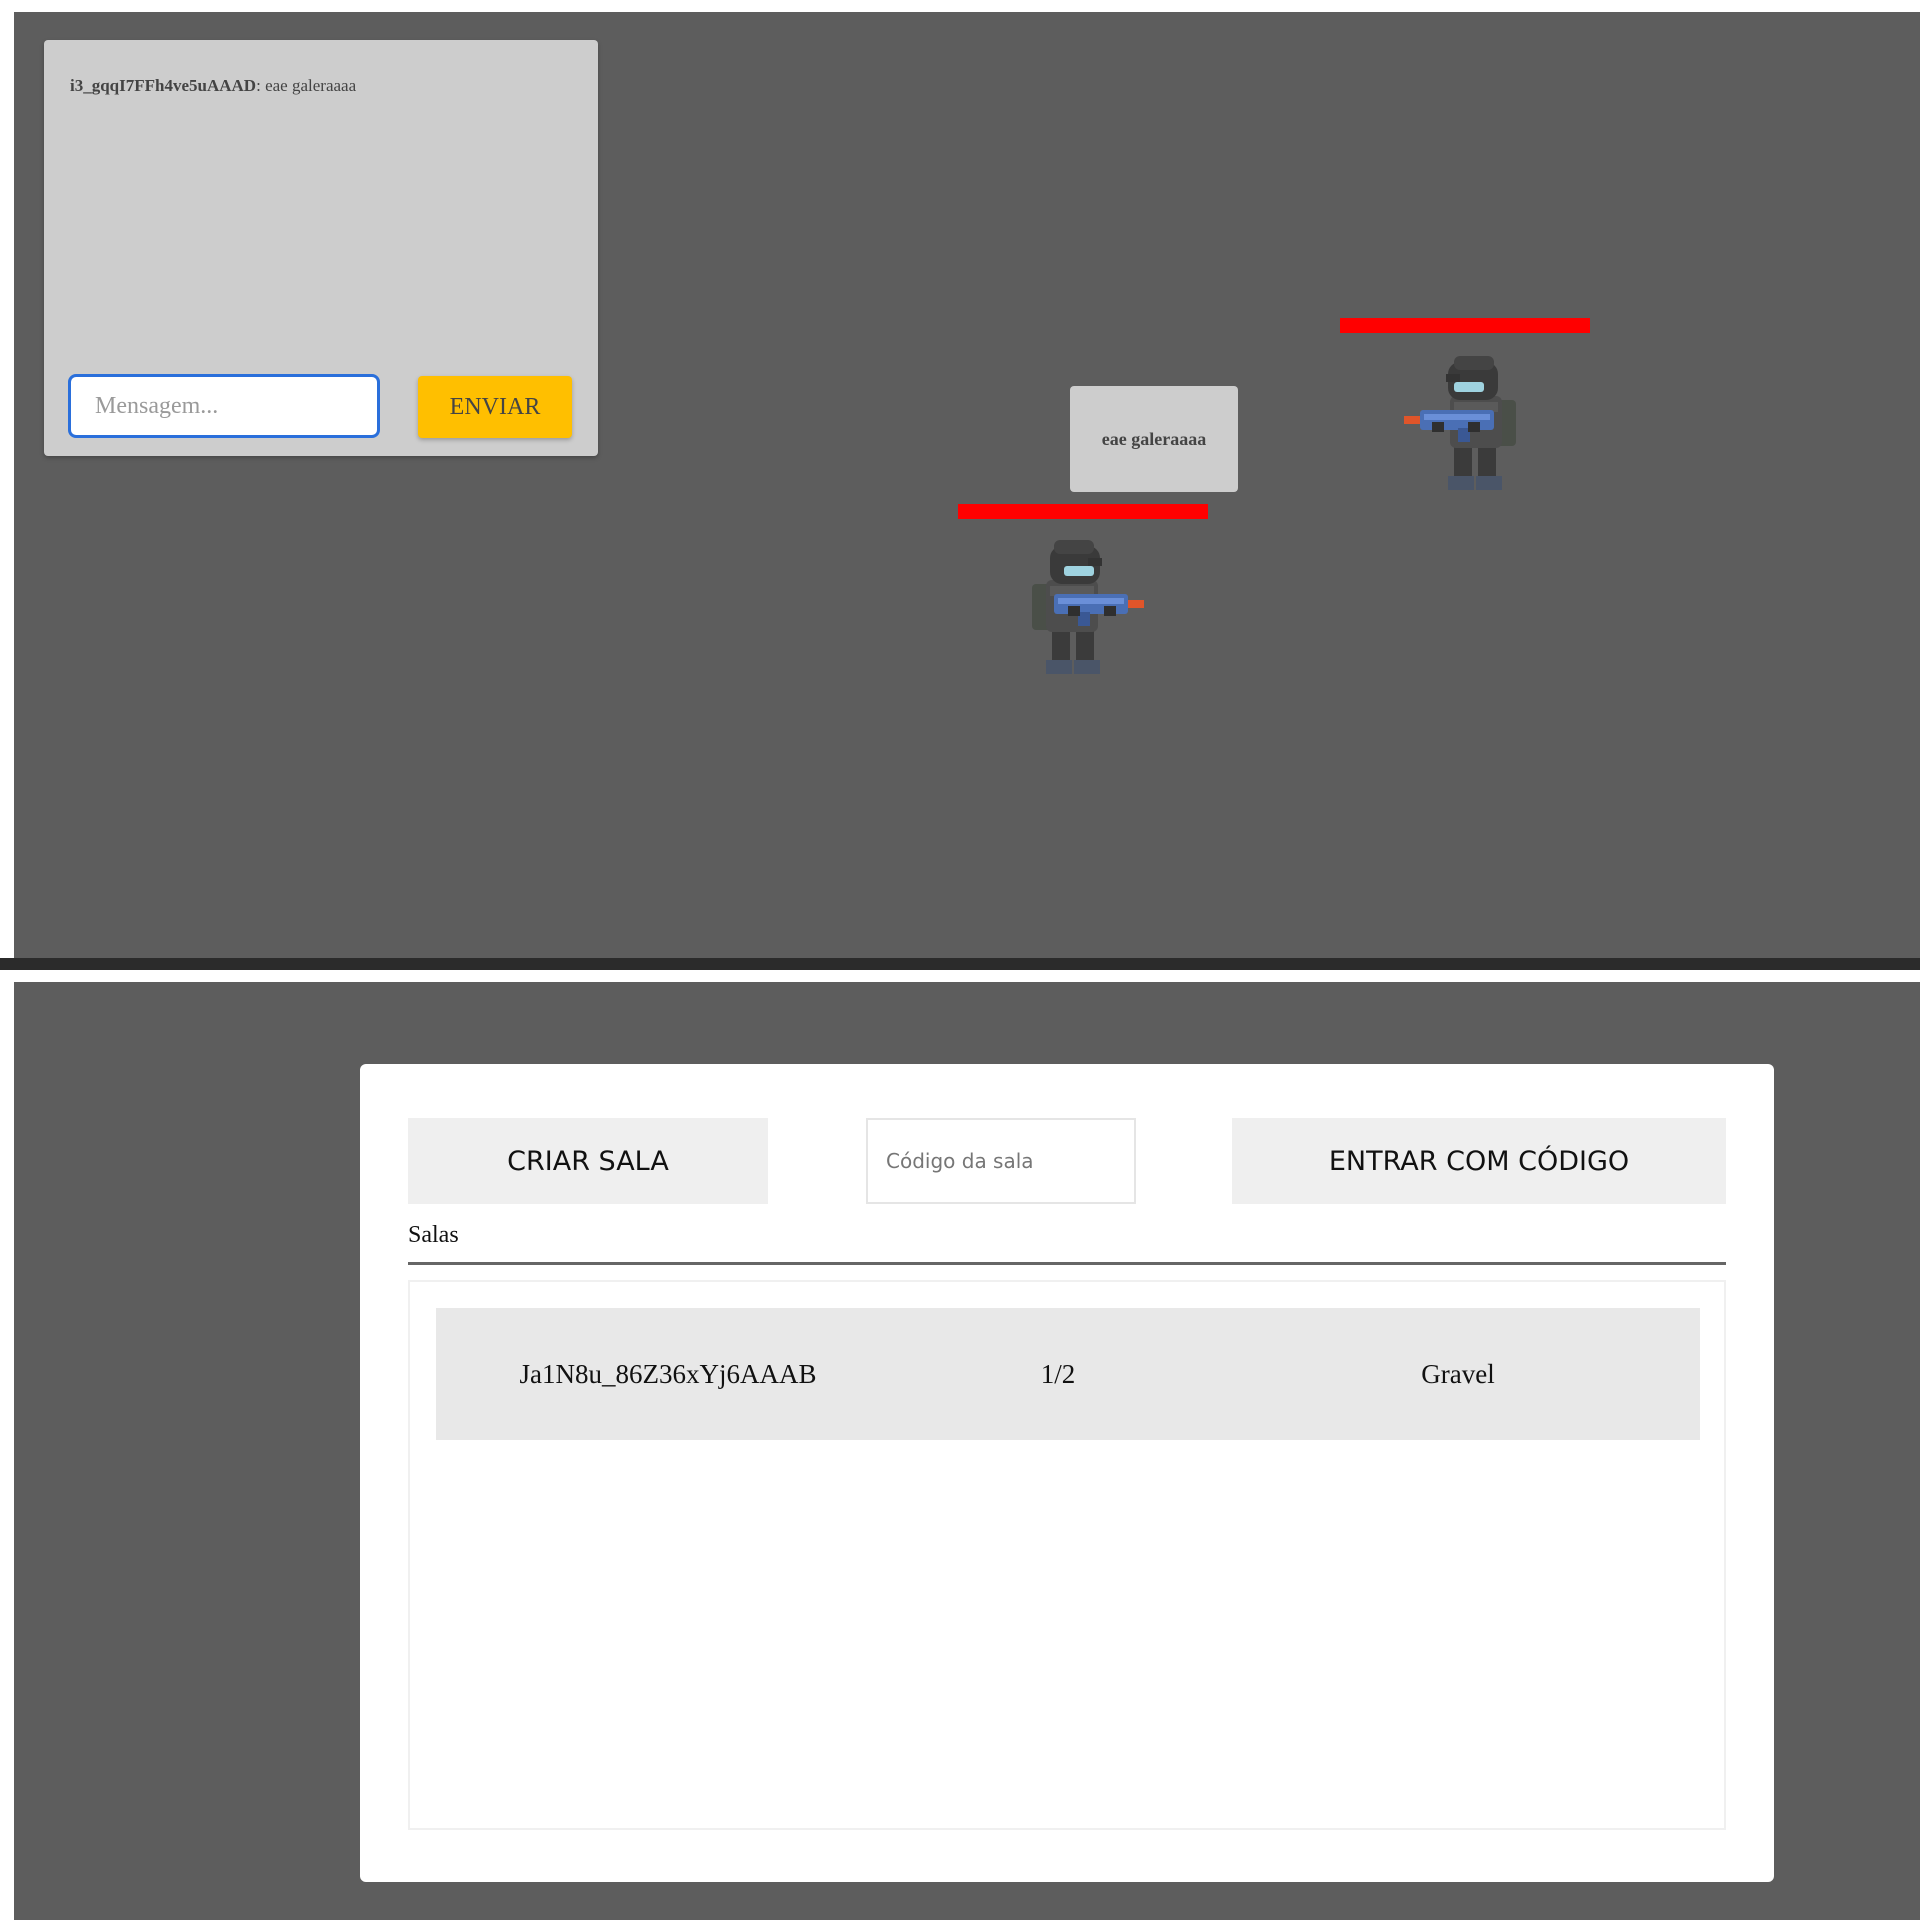 The image size is (1920, 1920). Describe the element at coordinates (960, 964) in the screenshot. I see `screen-divider` at that location.